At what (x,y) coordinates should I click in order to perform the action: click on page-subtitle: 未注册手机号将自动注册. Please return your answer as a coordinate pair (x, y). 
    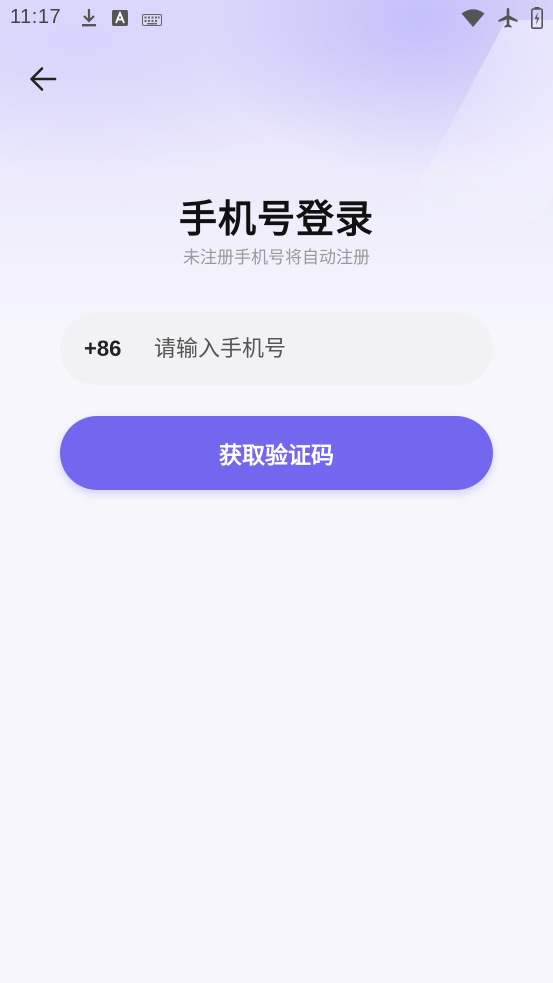
    Looking at the image, I should click on (276, 258).